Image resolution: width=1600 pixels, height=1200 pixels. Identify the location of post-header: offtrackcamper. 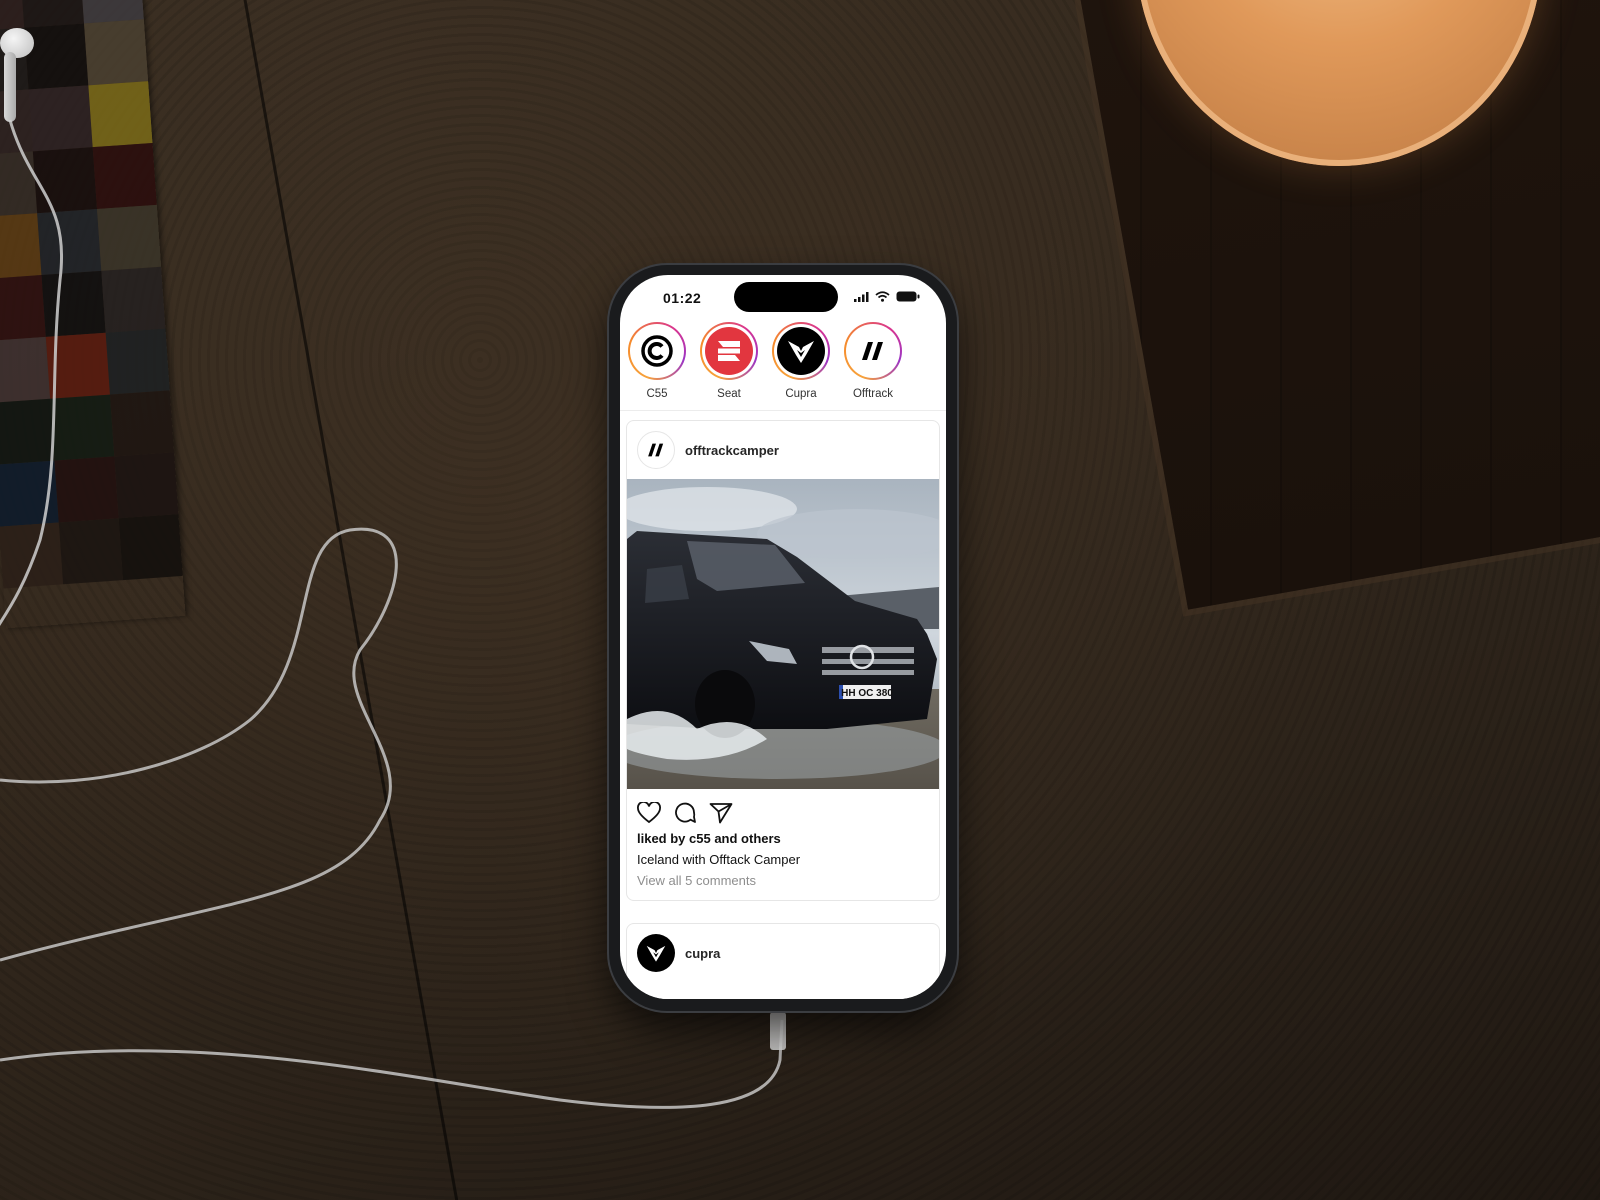
(783, 450).